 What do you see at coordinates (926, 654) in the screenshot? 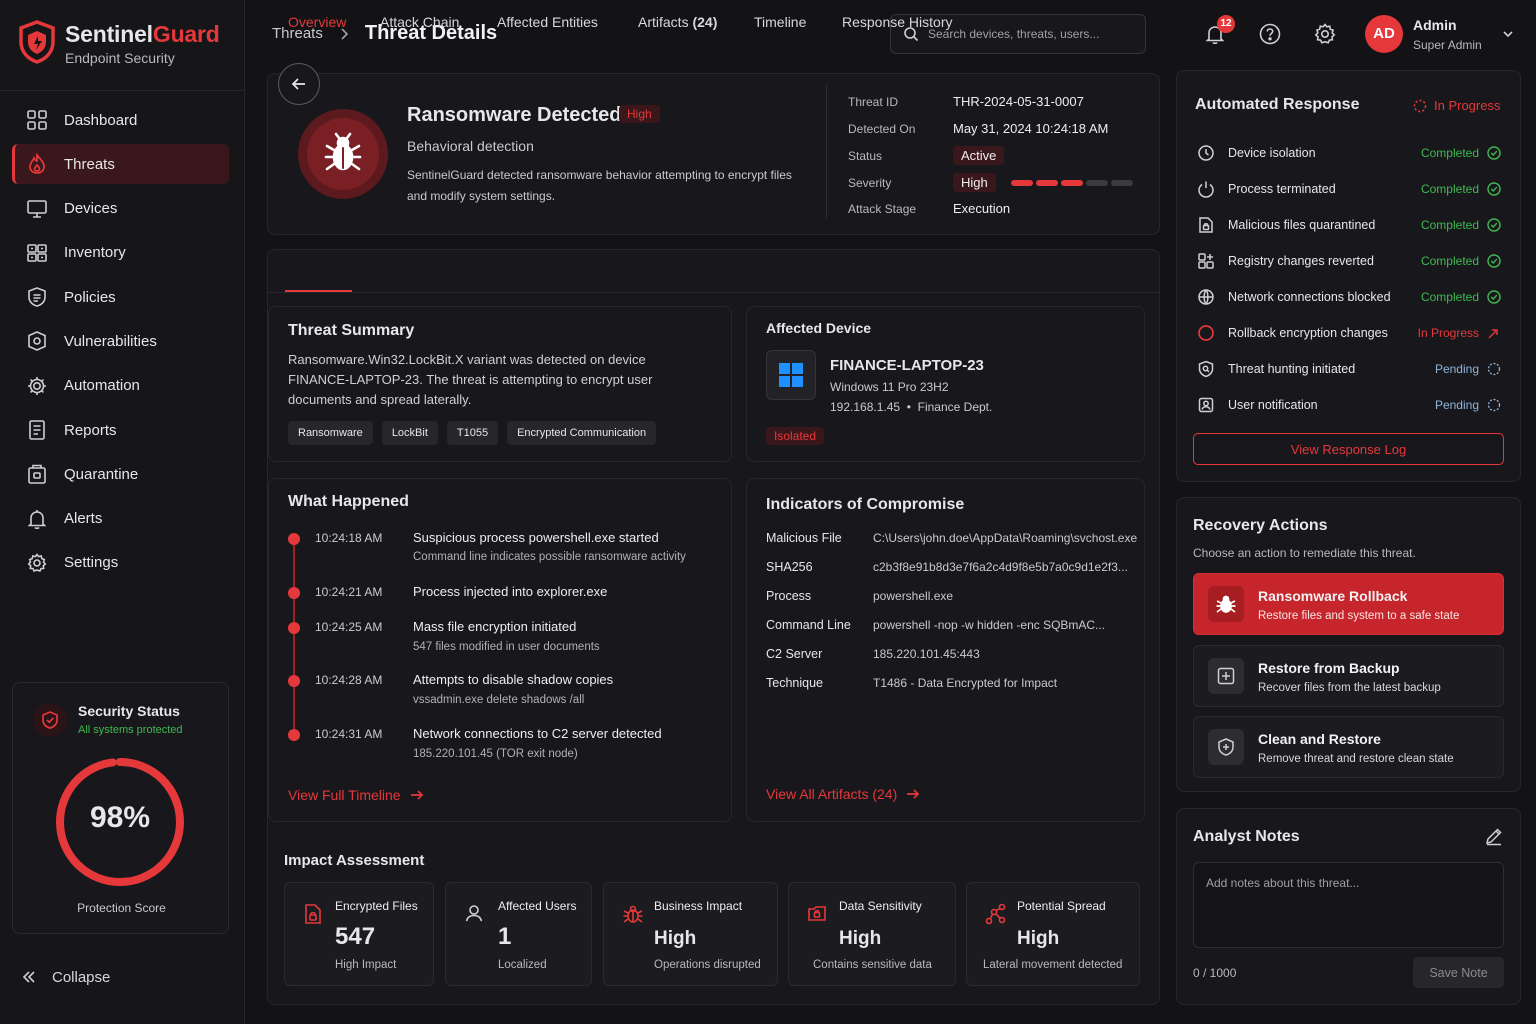
I see `ioc-value: 185.220.101.45:443` at bounding box center [926, 654].